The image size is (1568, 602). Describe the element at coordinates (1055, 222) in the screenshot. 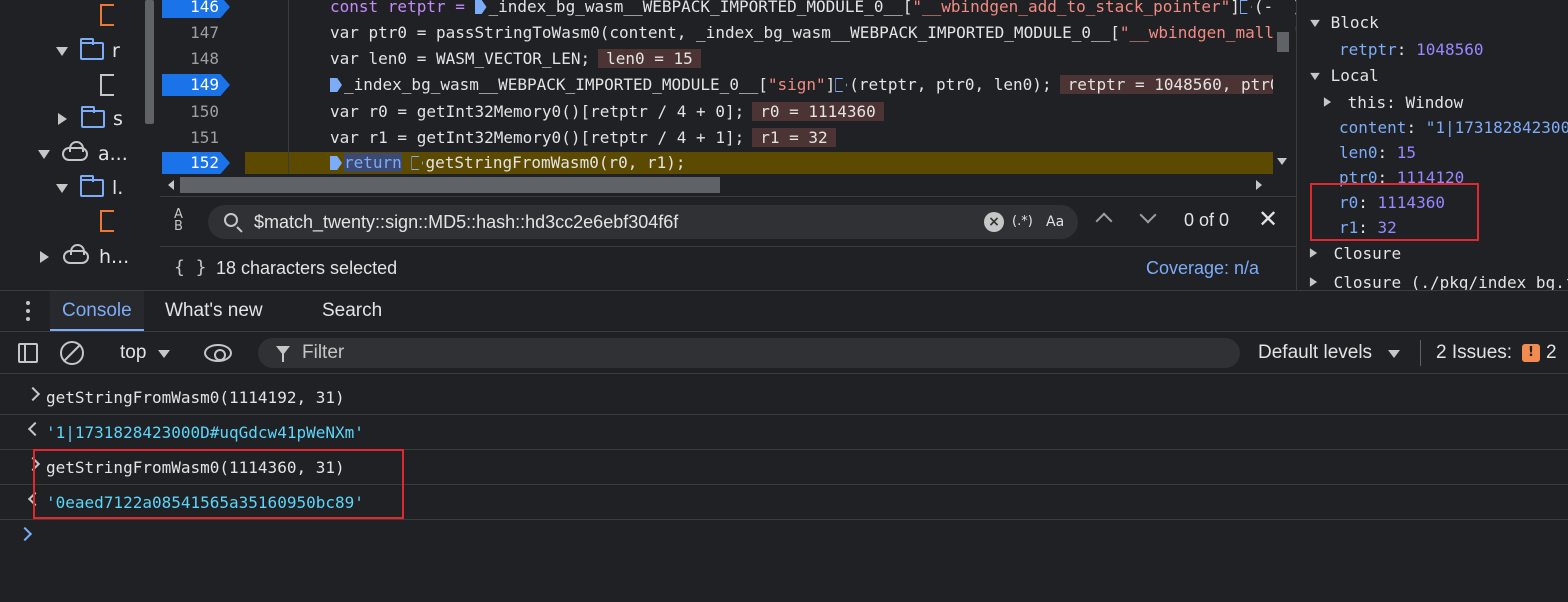

I see `match-case-button: Aa` at that location.